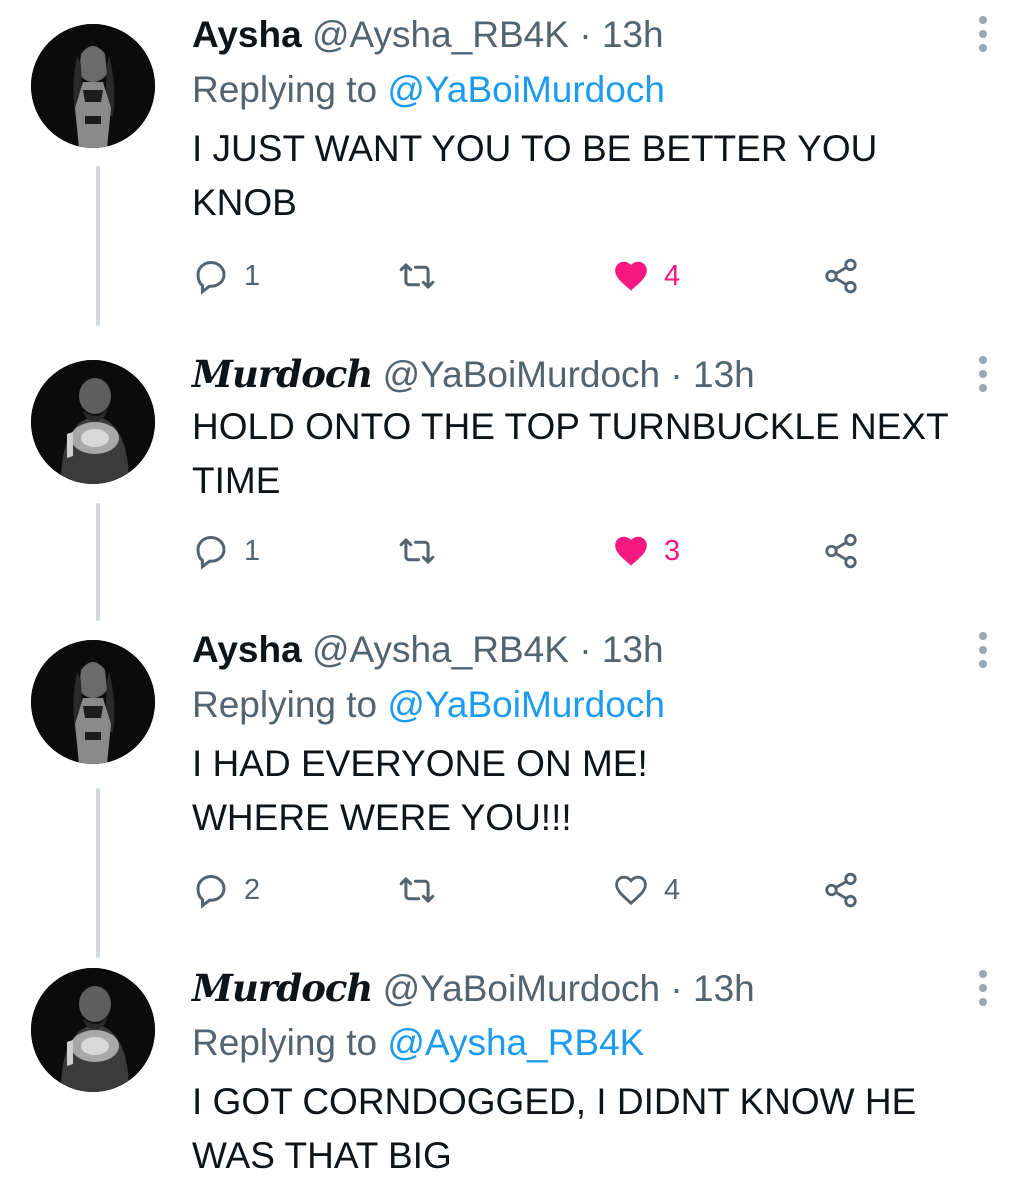  I want to click on tweet-actions: 1 3, so click(542, 551).